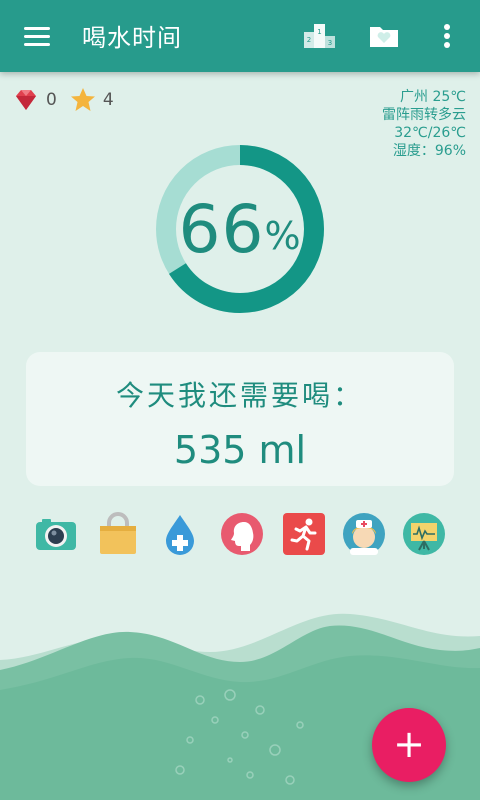  Describe the element at coordinates (221, 229) in the screenshot. I see `progress-value: 66` at that location.